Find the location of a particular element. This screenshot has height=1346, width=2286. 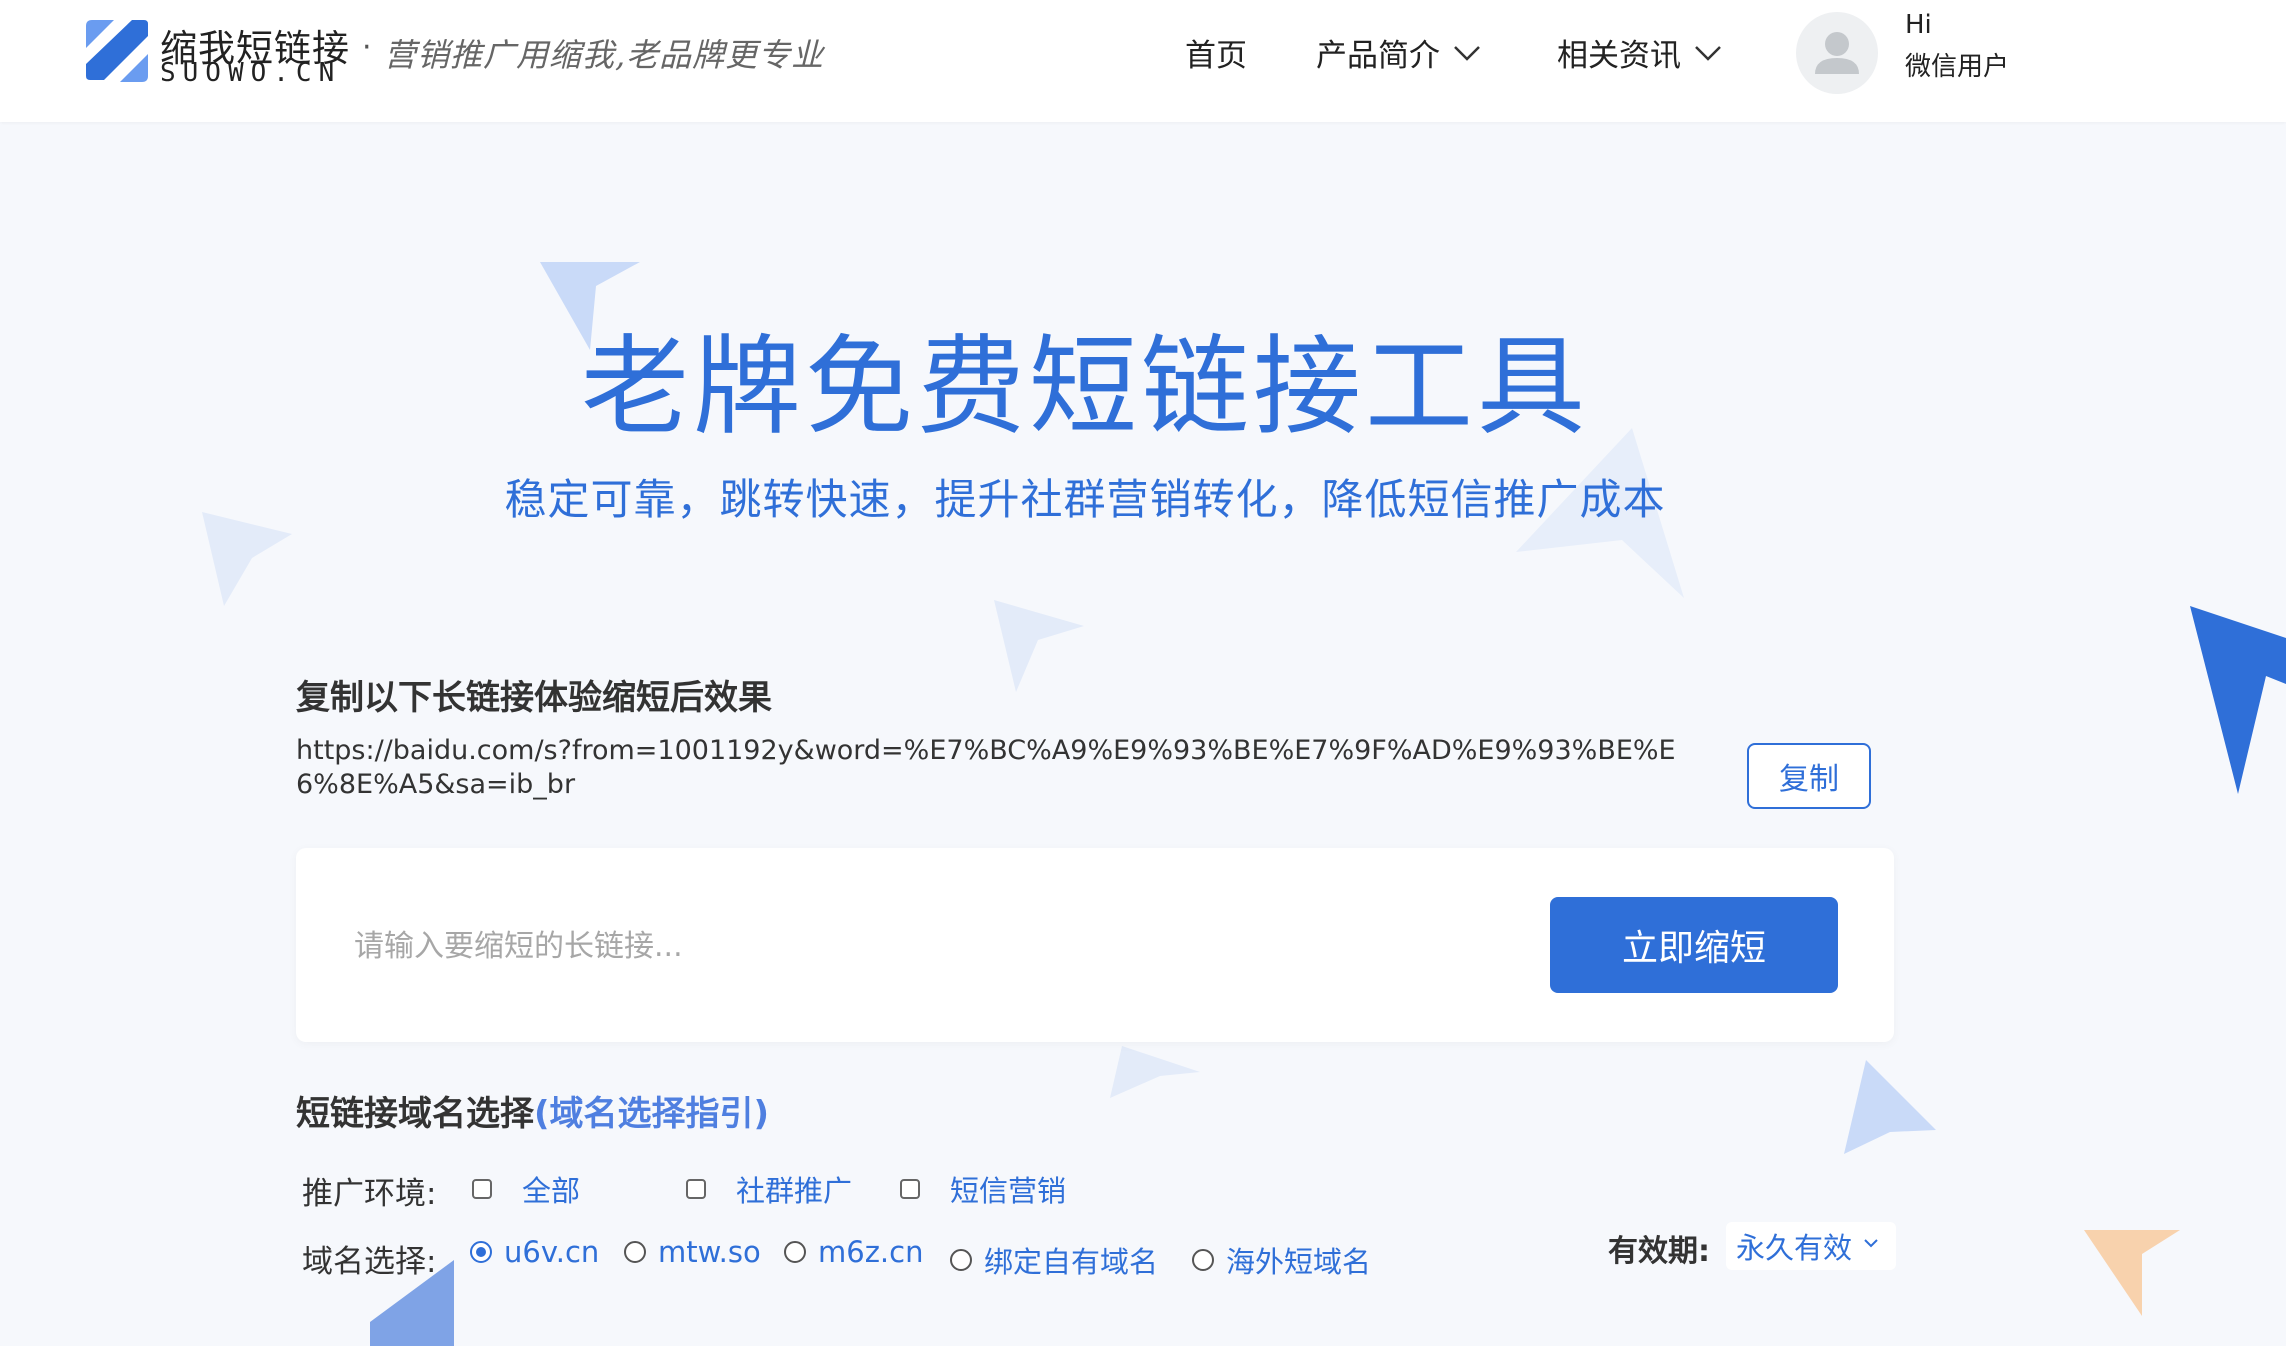

env-option-all: 全部 is located at coordinates (526, 1189).